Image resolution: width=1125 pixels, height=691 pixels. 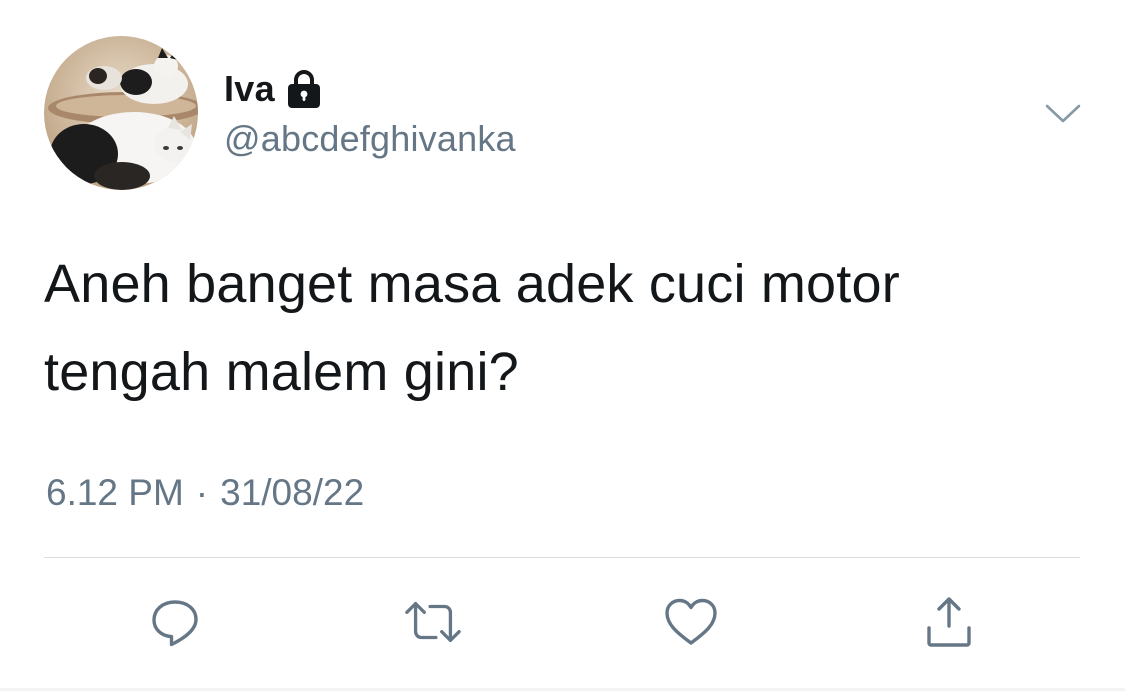 I want to click on avatar-image, so click(x=121, y=113).